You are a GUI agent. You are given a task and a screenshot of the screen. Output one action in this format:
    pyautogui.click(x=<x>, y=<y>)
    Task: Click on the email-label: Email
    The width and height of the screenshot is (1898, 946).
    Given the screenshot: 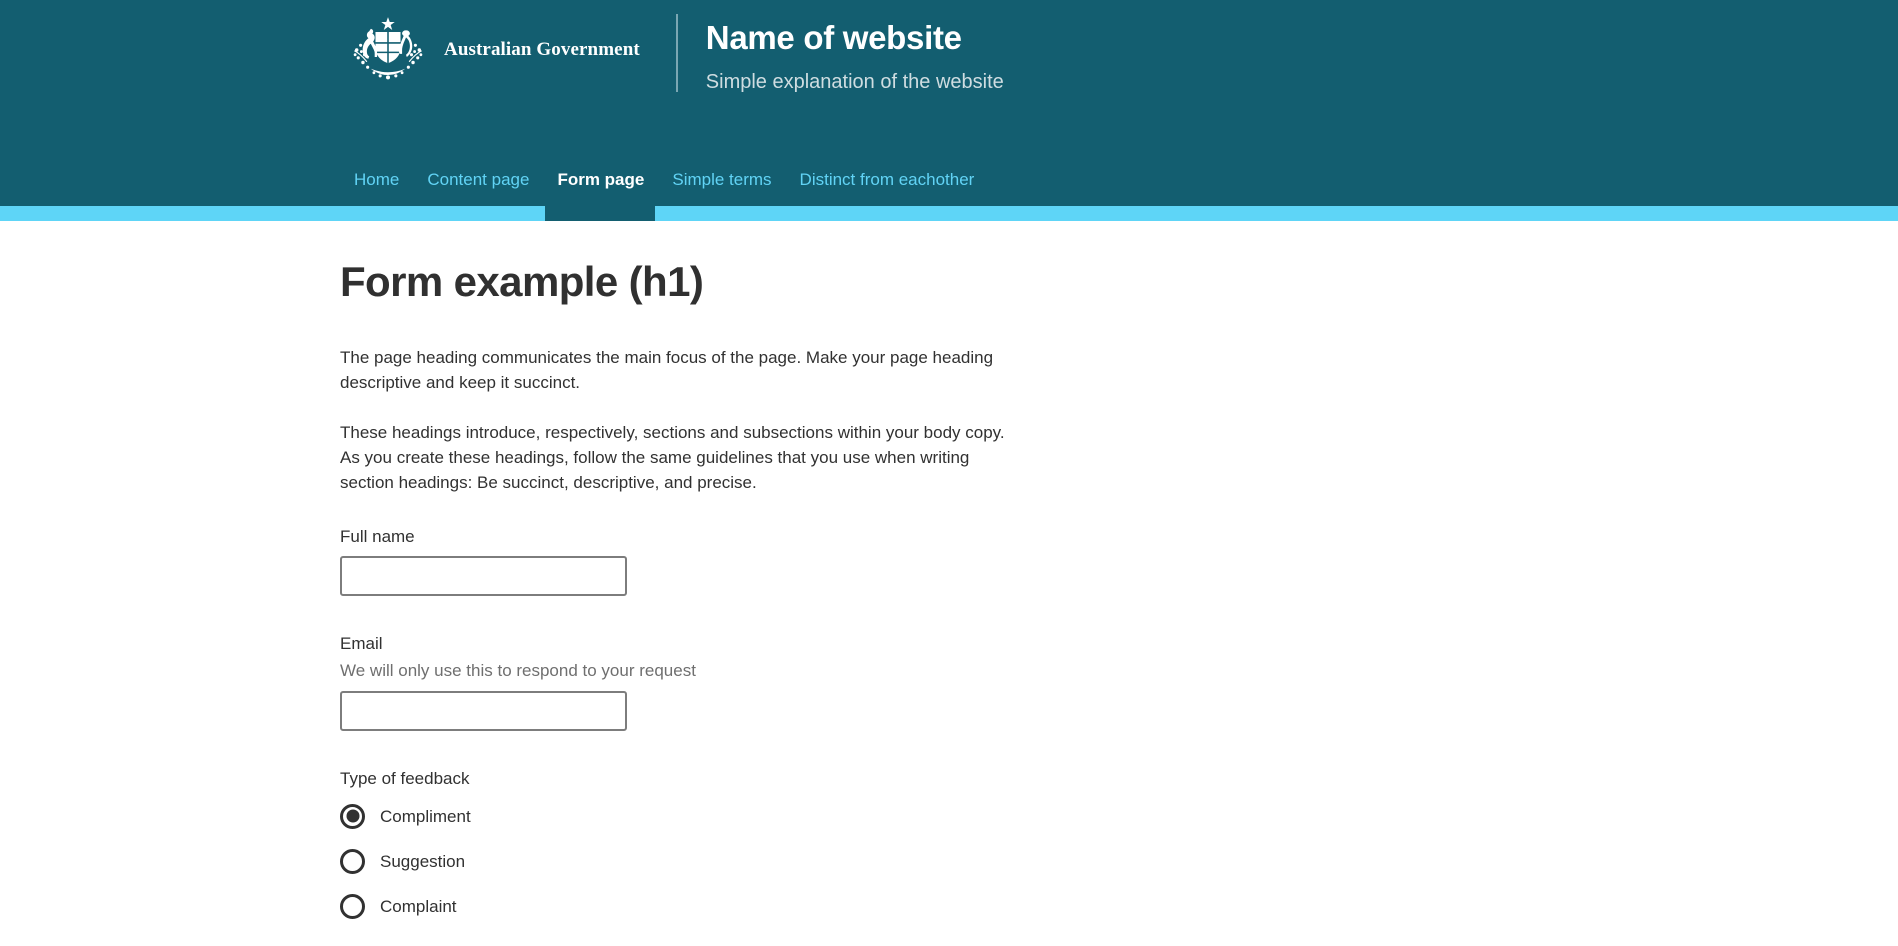 What is the action you would take?
    pyautogui.click(x=361, y=643)
    